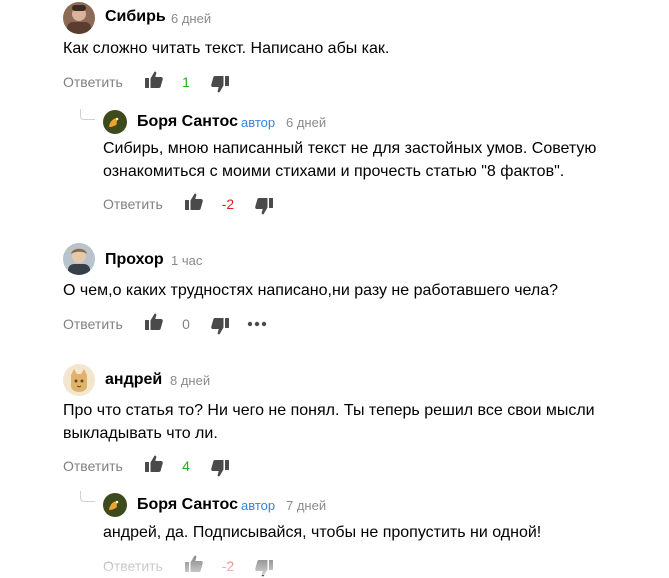 The width and height of the screenshot is (669, 578). Describe the element at coordinates (306, 505) in the screenshot. I see `comment-time: 7 дней` at that location.